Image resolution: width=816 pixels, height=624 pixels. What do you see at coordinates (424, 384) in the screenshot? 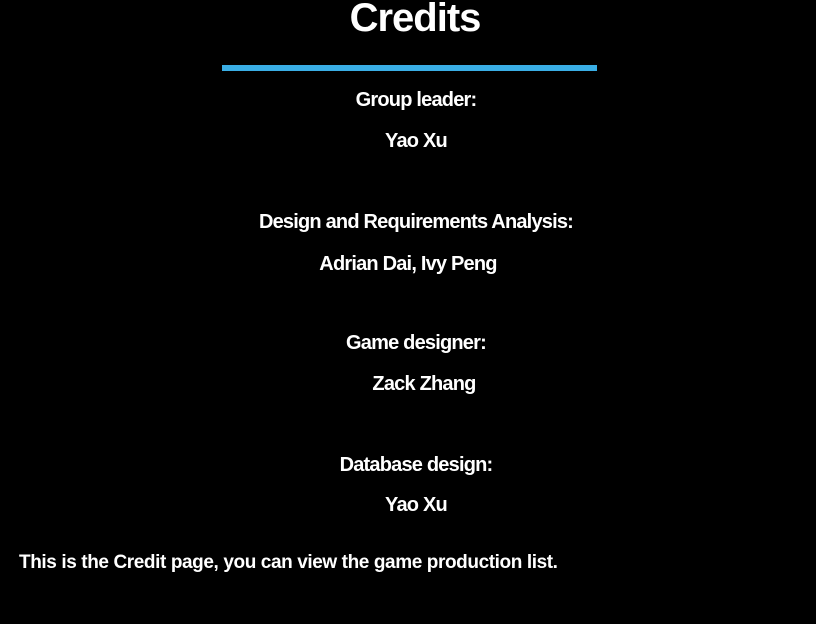
I see `credit-names-game-designer: Zack Zhang` at bounding box center [424, 384].